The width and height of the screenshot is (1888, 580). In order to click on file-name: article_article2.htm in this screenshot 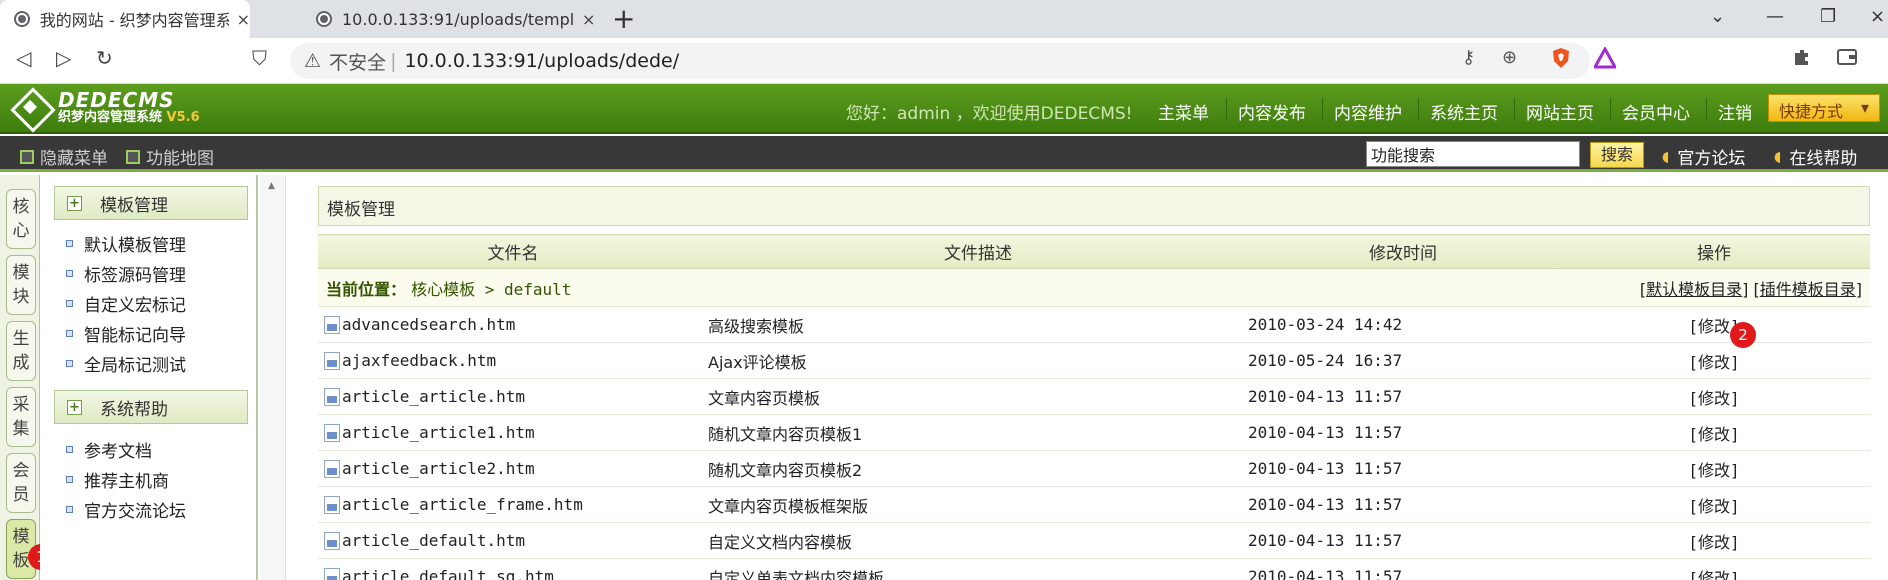, I will do `click(438, 468)`.